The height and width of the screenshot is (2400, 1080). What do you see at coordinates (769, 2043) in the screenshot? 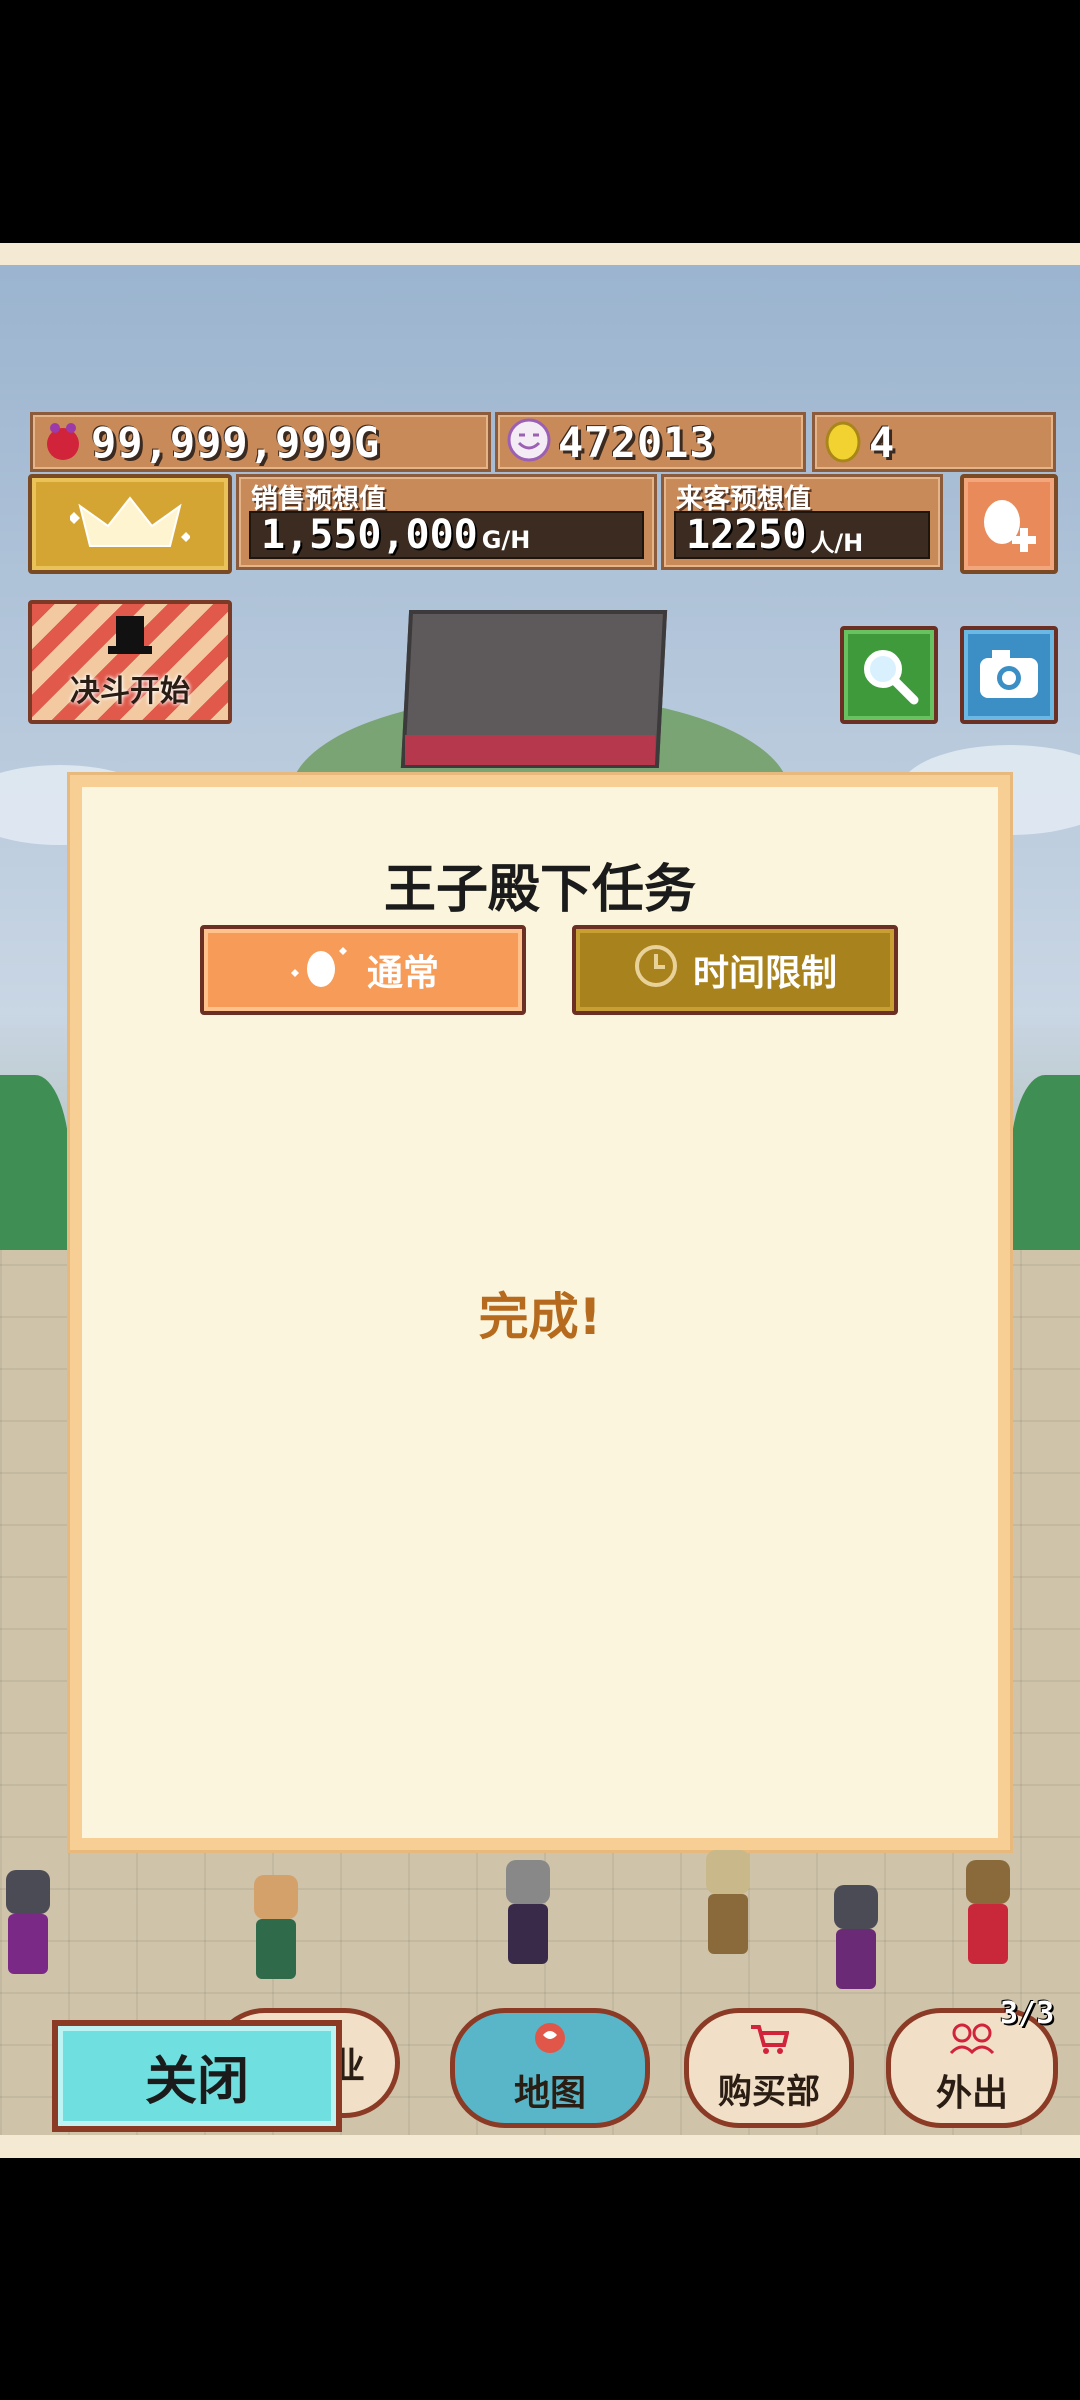
I see `cart-icon` at bounding box center [769, 2043].